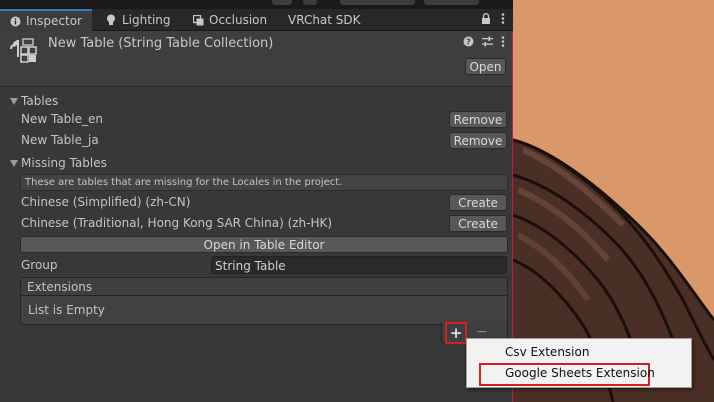 The height and width of the screenshot is (402, 714). Describe the element at coordinates (264, 310) in the screenshot. I see `extensions-list: List is Empty` at that location.